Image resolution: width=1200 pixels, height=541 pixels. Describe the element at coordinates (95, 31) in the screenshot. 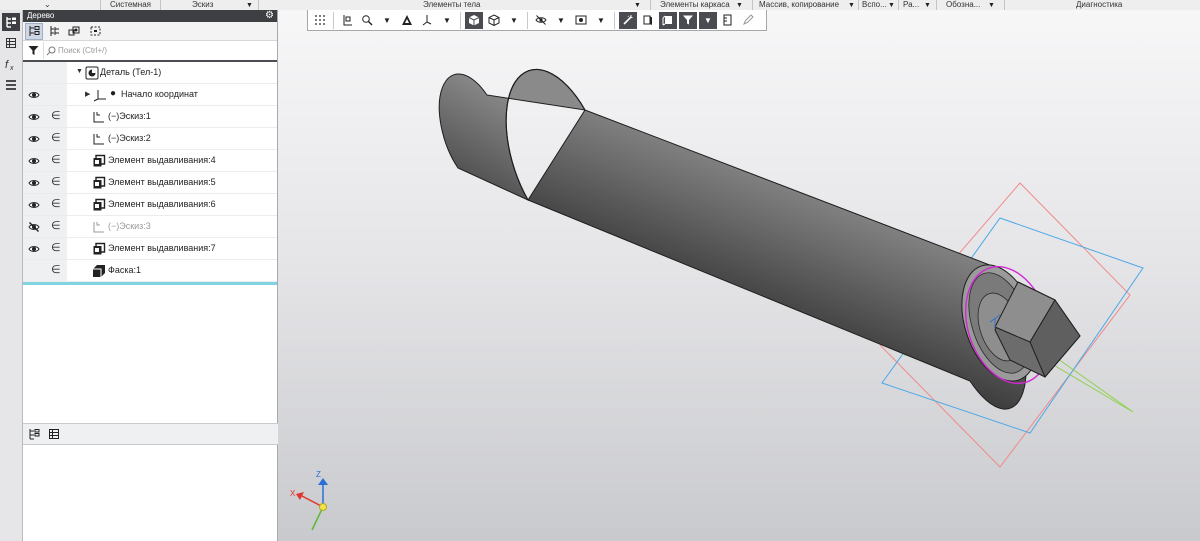

I see `tree-sections-icon` at that location.